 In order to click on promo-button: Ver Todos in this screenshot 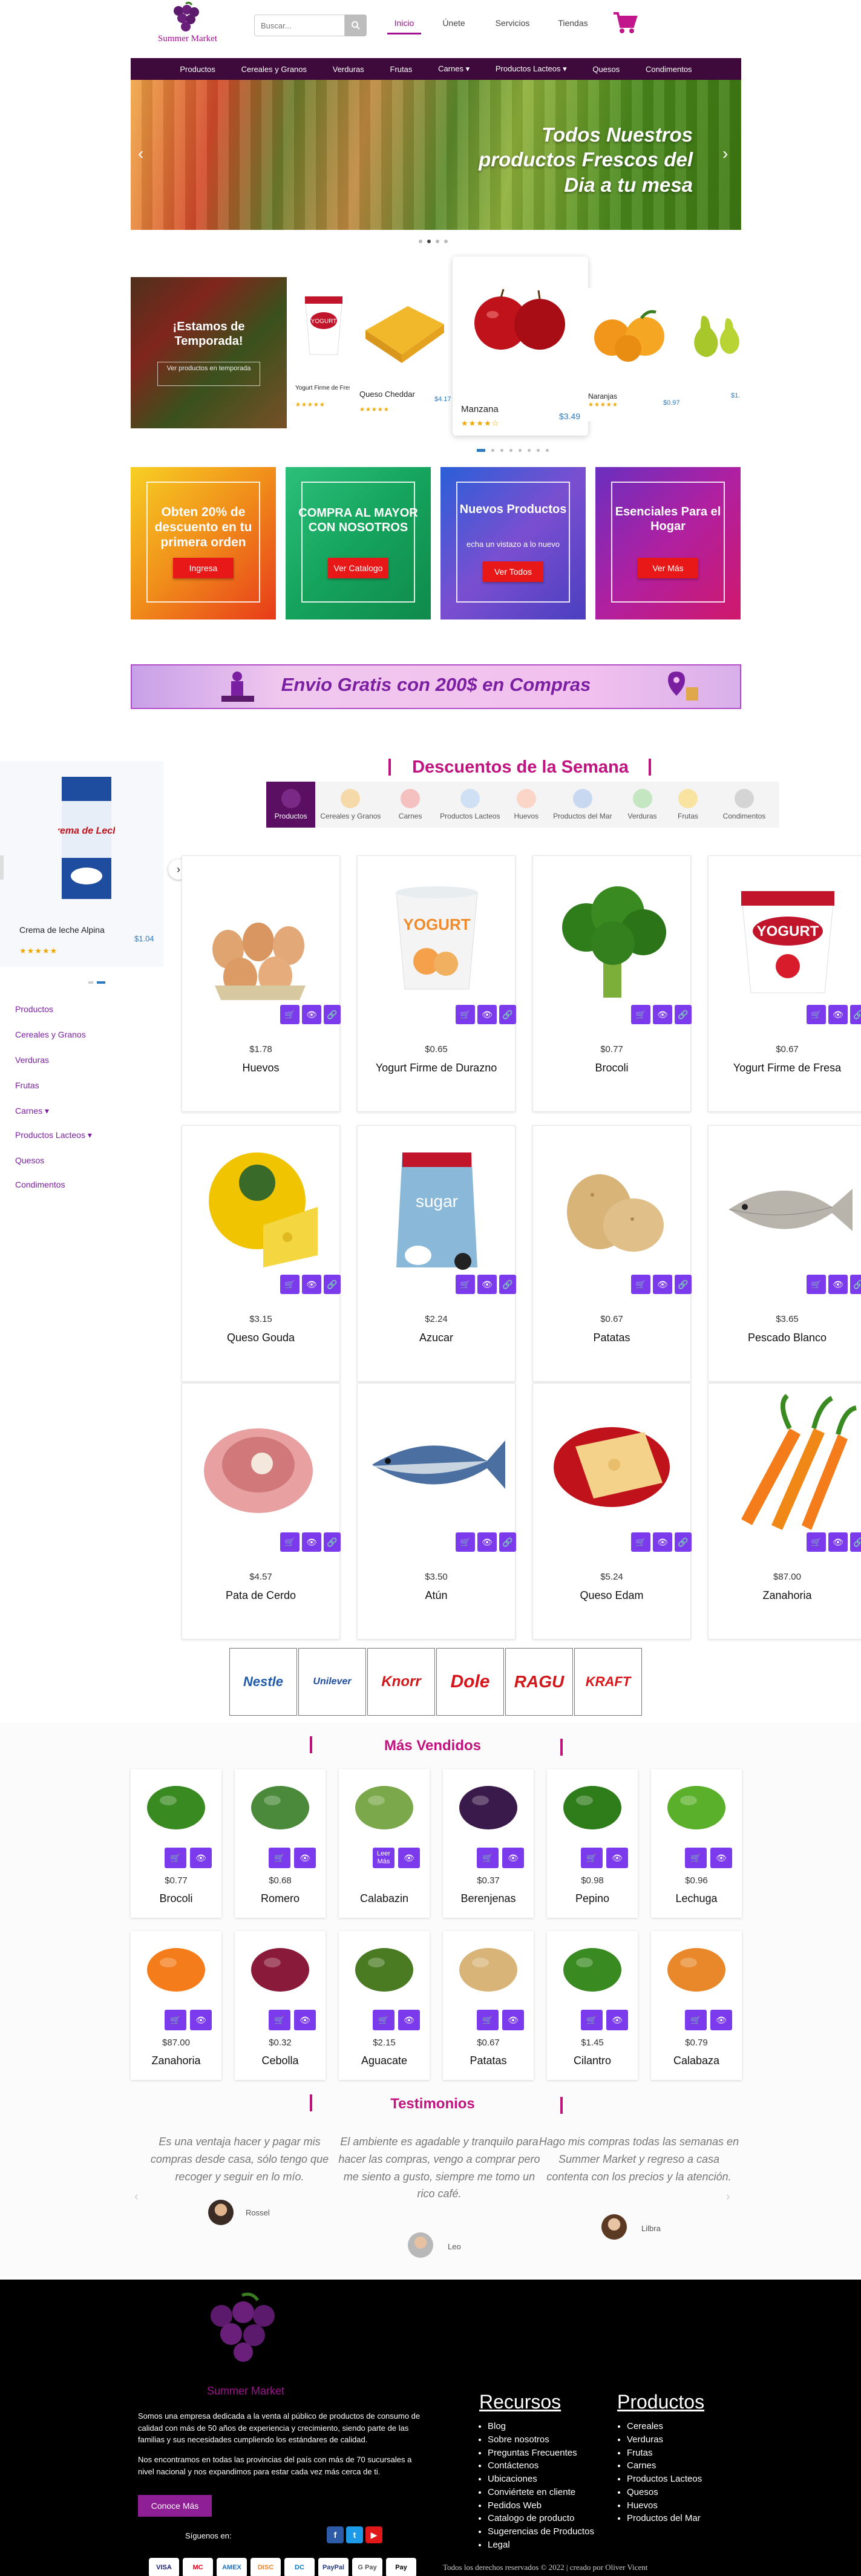, I will do `click(513, 571)`.